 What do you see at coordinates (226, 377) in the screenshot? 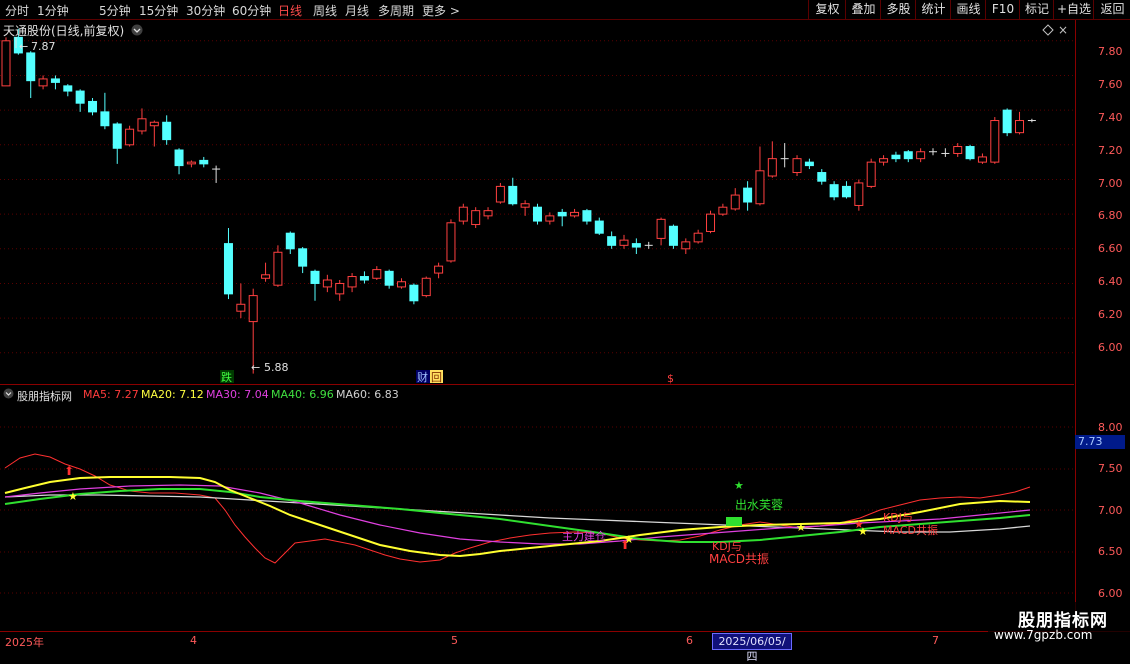
I see `badge-drop: 跌` at bounding box center [226, 377].